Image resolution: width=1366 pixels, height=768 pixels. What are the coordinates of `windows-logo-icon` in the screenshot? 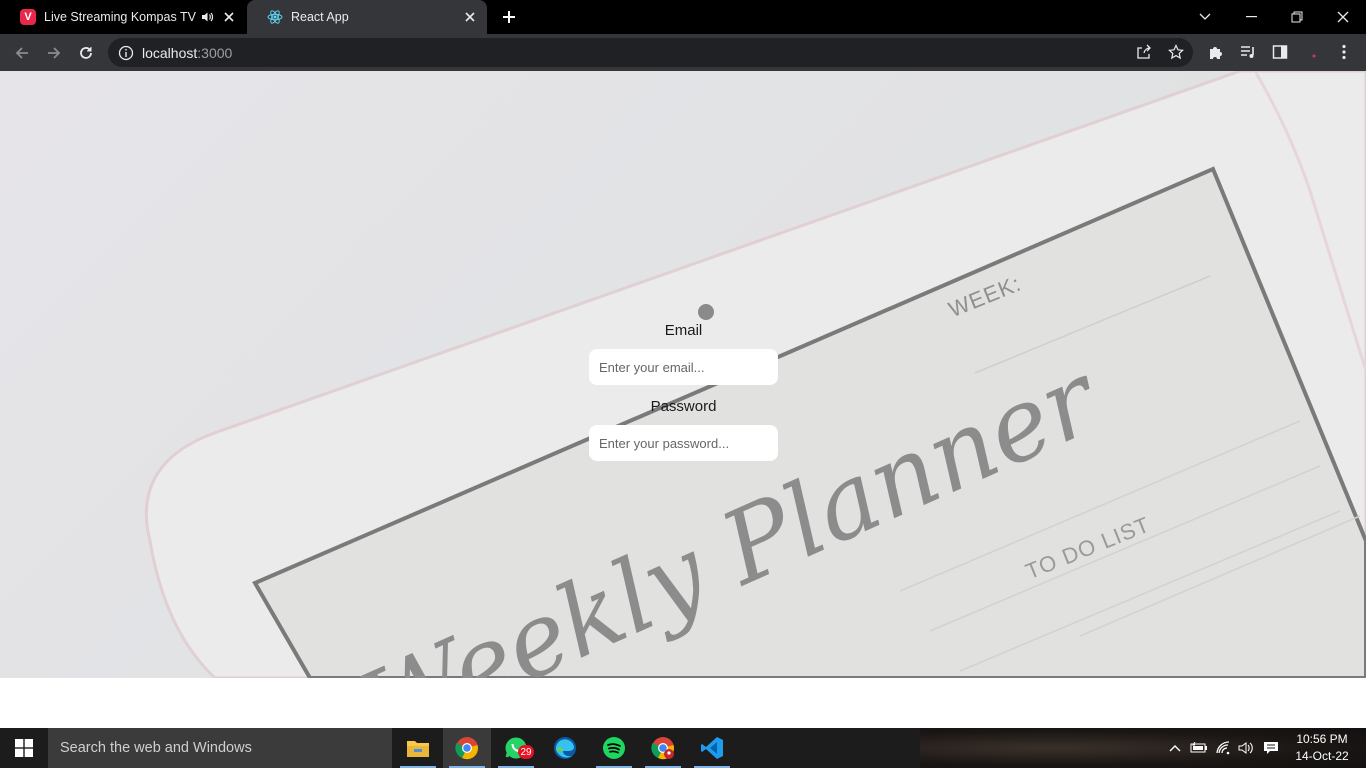 It's located at (24, 748).